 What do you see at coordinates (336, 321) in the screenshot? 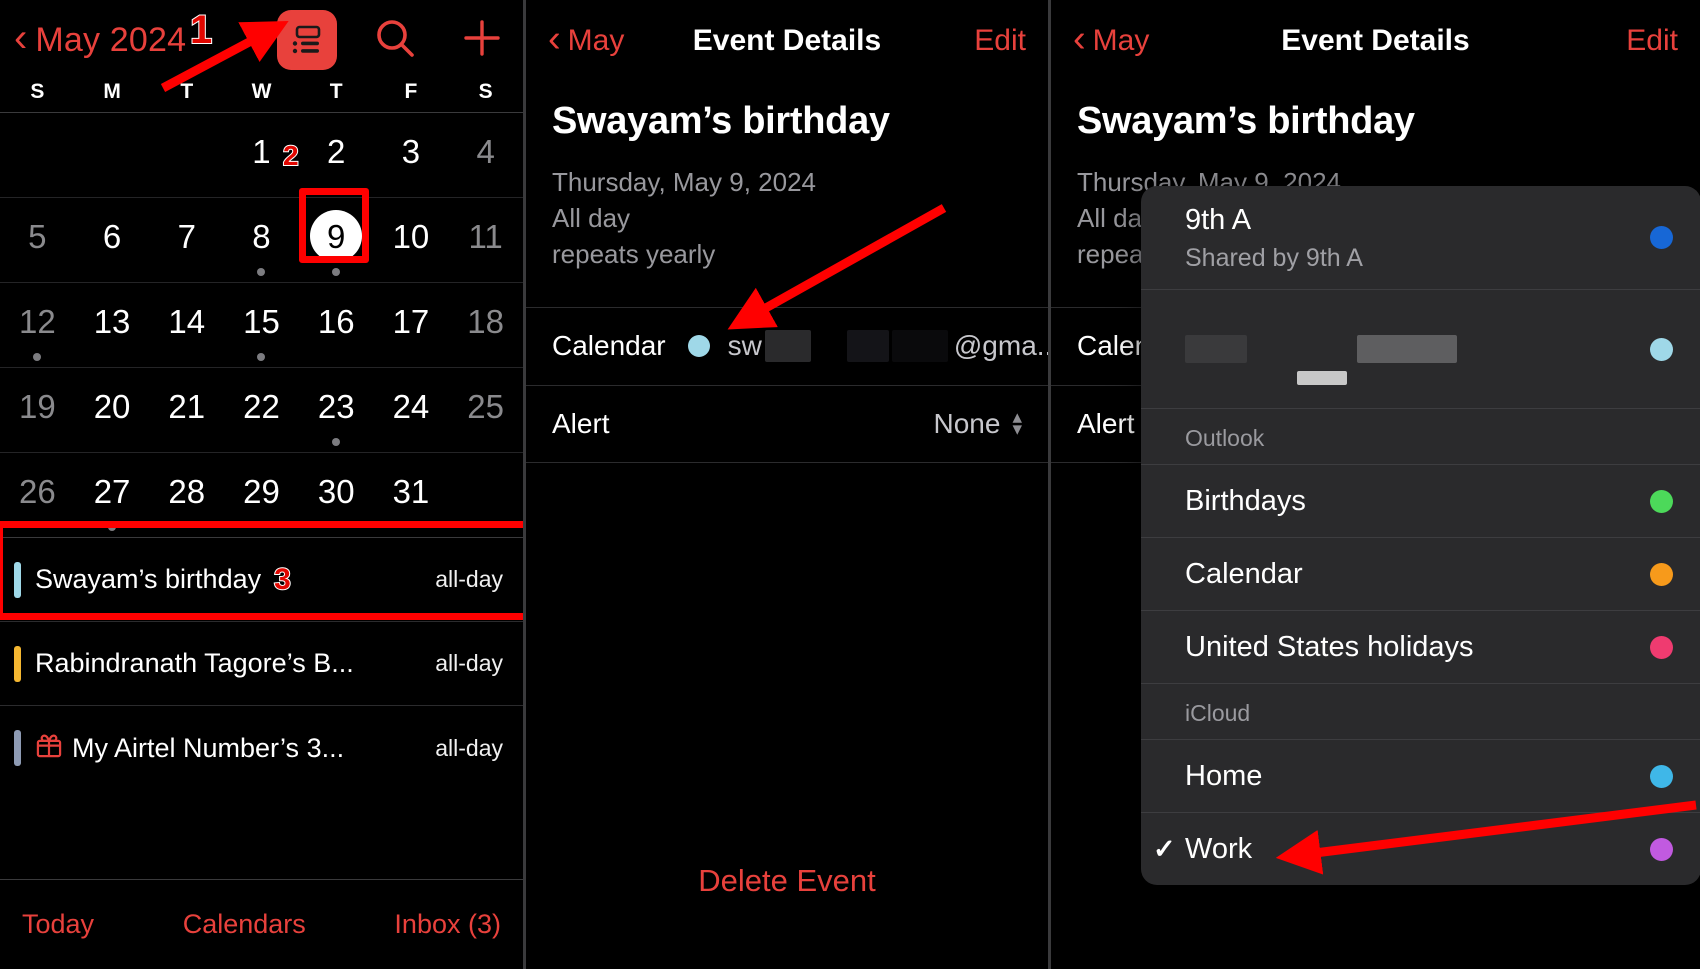
I see `calendar-day-number: 16` at bounding box center [336, 321].